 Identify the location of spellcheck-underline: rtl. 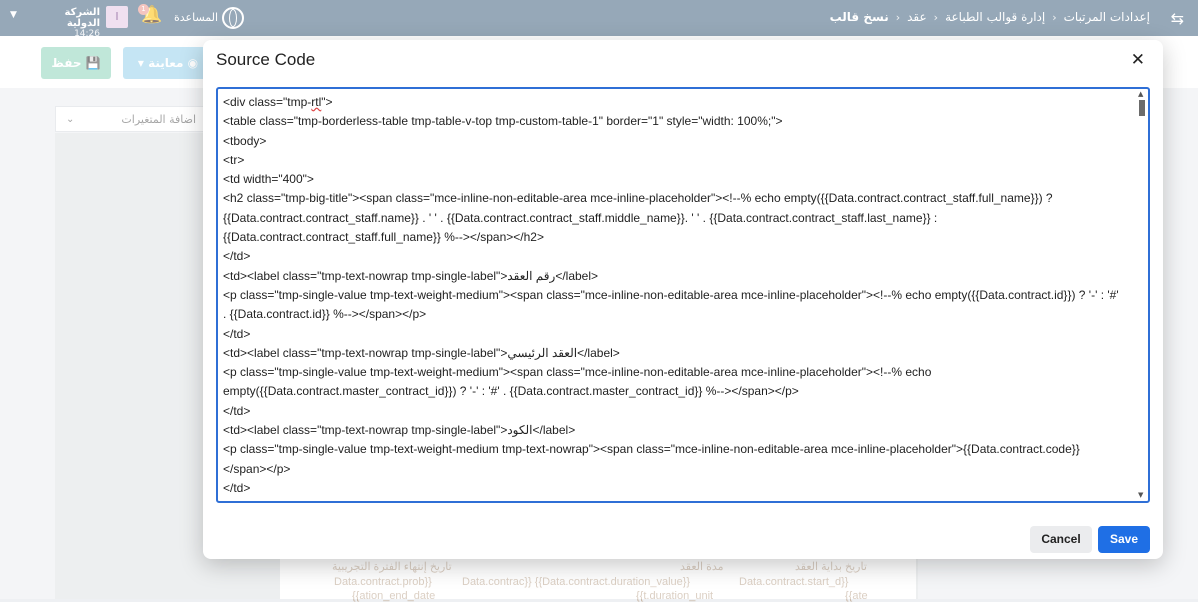
(316, 102).